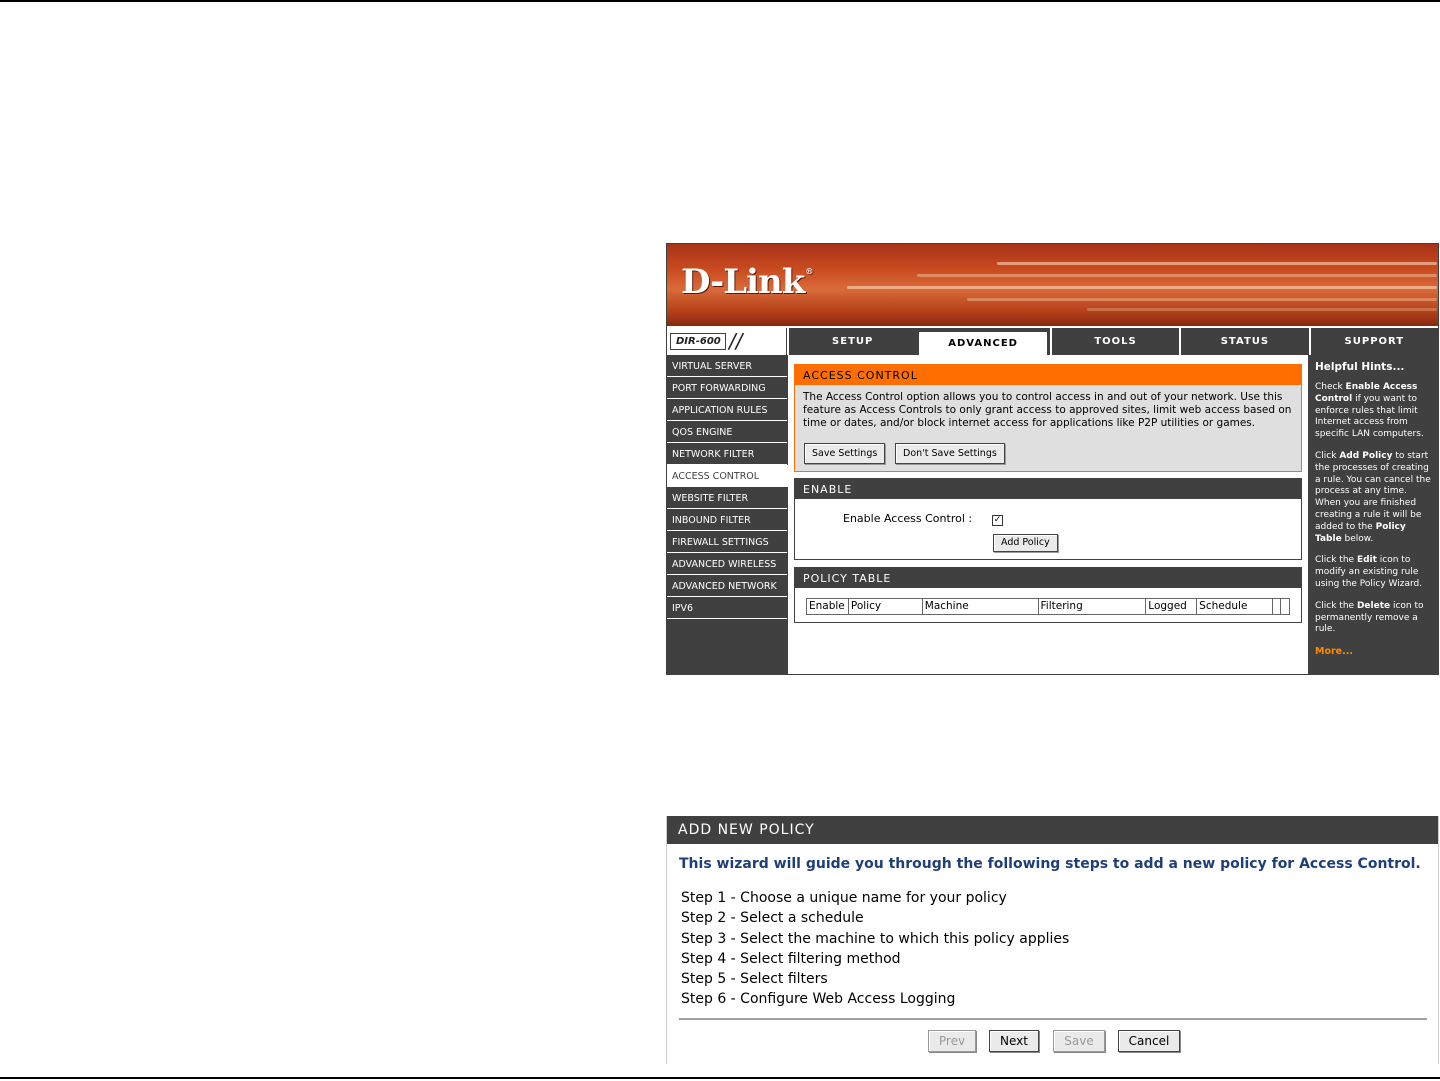 The height and width of the screenshot is (1081, 1440). What do you see at coordinates (720, 1078) in the screenshot?
I see `page-bottom-rule` at bounding box center [720, 1078].